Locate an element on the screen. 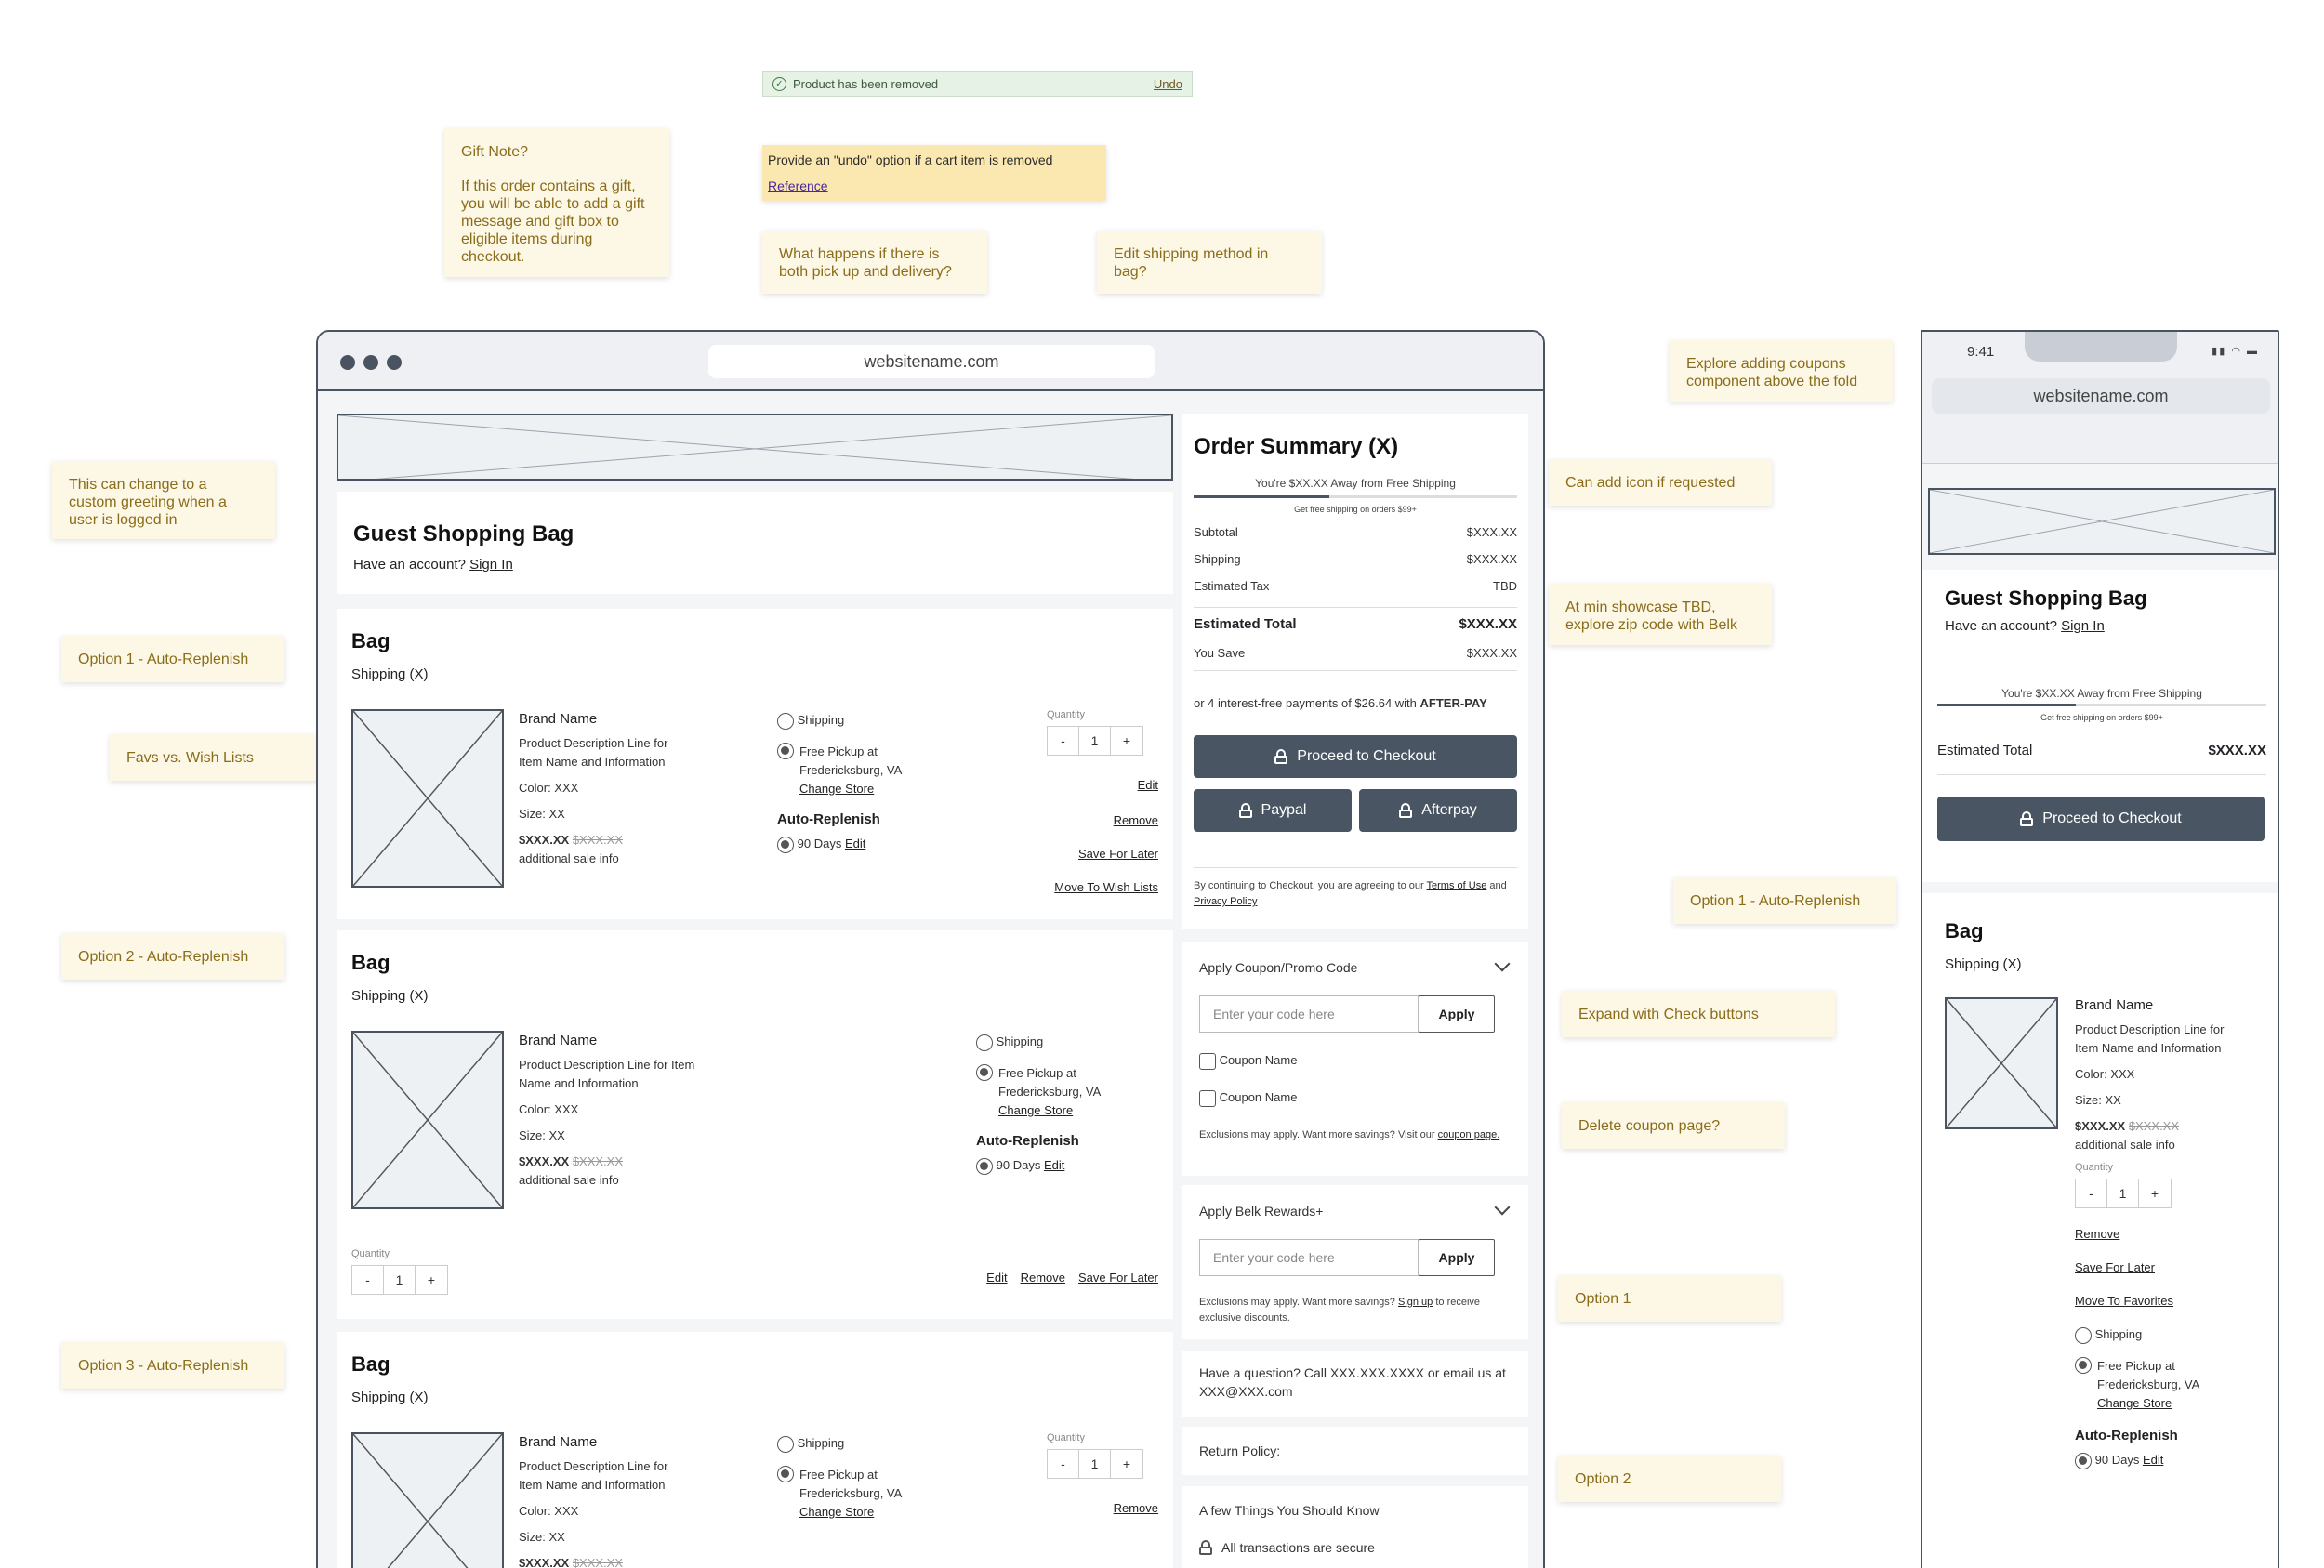 Image resolution: width=2324 pixels, height=1568 pixels. return-policy-panel: Return Policy: is located at coordinates (1355, 1451).